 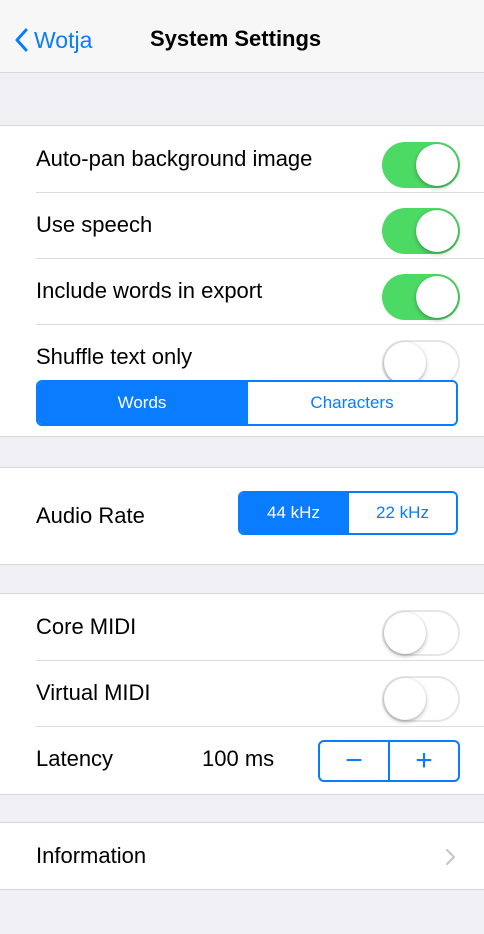 I want to click on auto-pan-row: Auto-pan background image, so click(x=260, y=159).